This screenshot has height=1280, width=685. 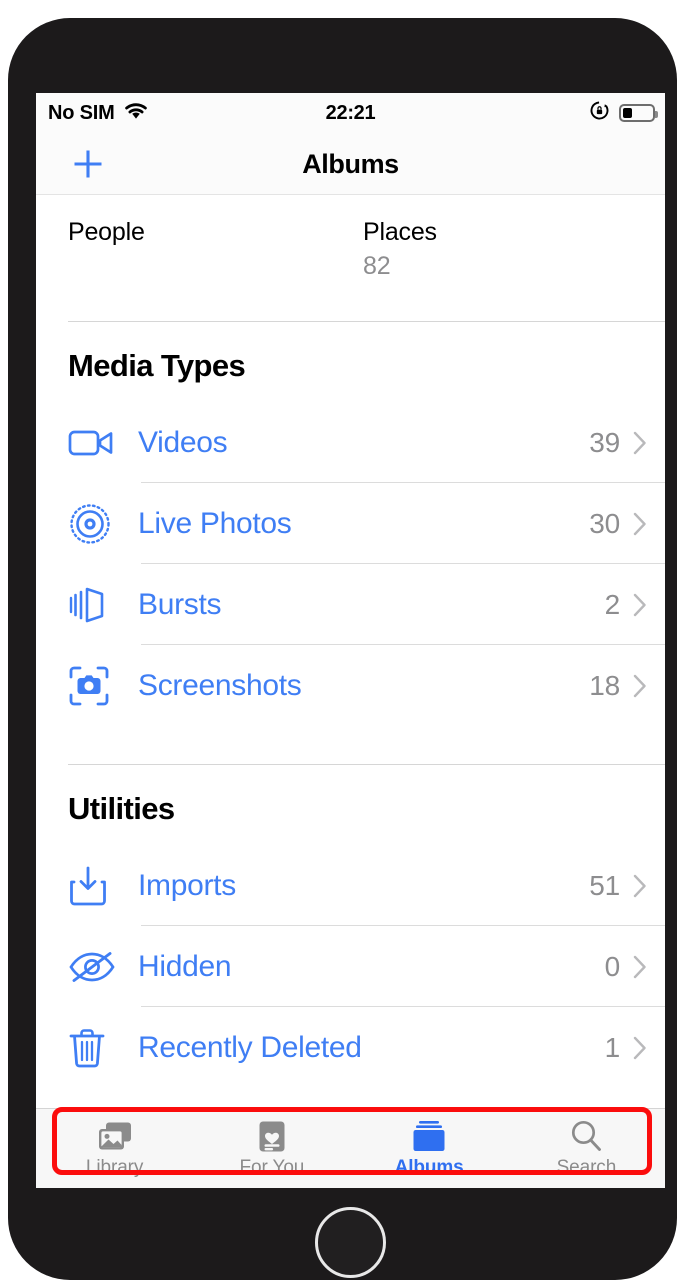 I want to click on list-item-label: Live Photos, so click(x=215, y=523).